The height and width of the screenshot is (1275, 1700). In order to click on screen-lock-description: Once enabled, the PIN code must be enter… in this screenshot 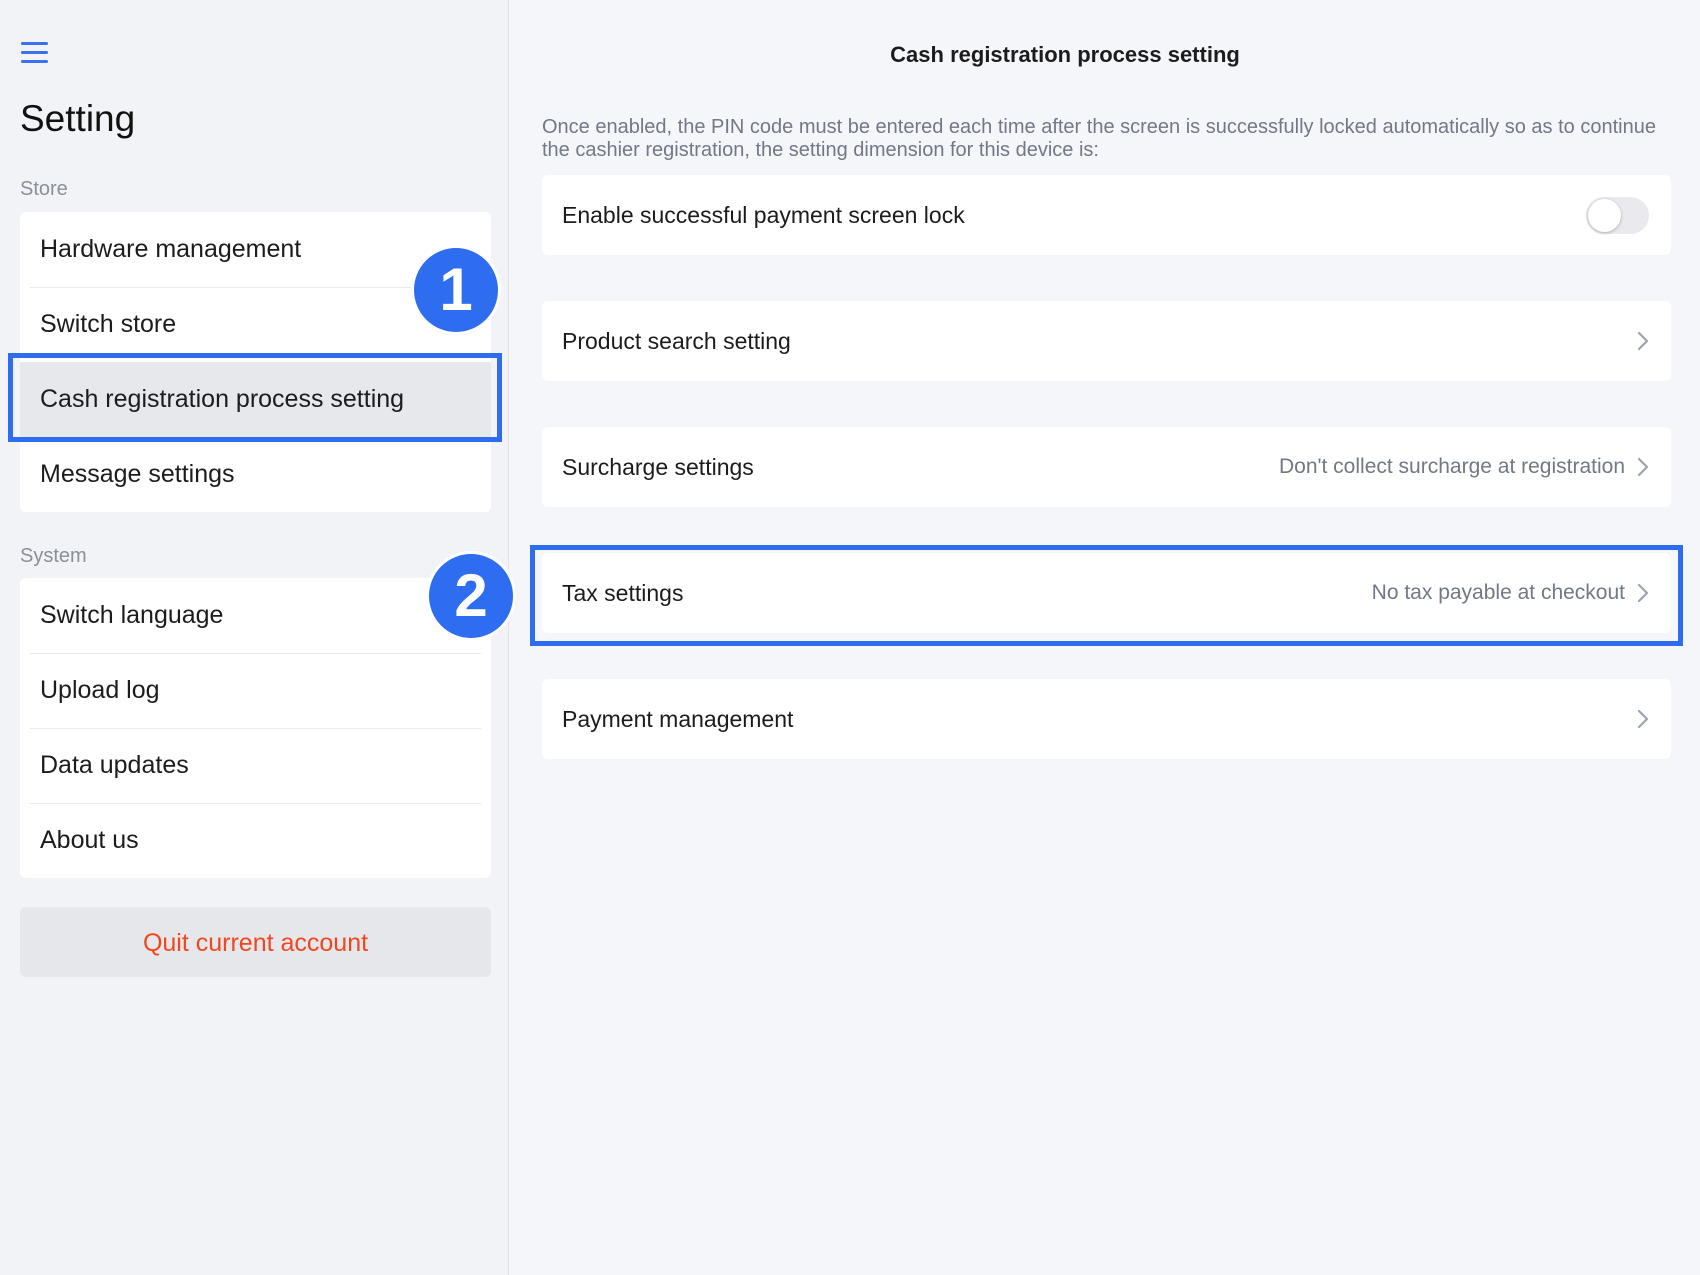, I will do `click(1099, 138)`.